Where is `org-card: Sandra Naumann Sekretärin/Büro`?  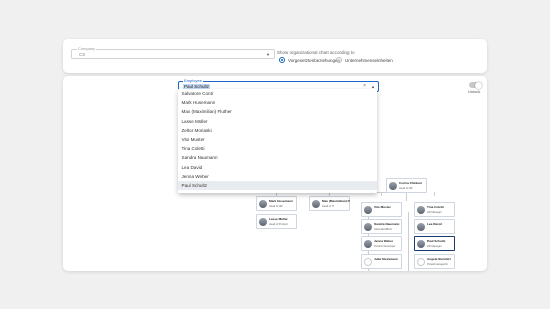
org-card: Sandra Naumann Sekretärin/Büro is located at coordinates (381, 226).